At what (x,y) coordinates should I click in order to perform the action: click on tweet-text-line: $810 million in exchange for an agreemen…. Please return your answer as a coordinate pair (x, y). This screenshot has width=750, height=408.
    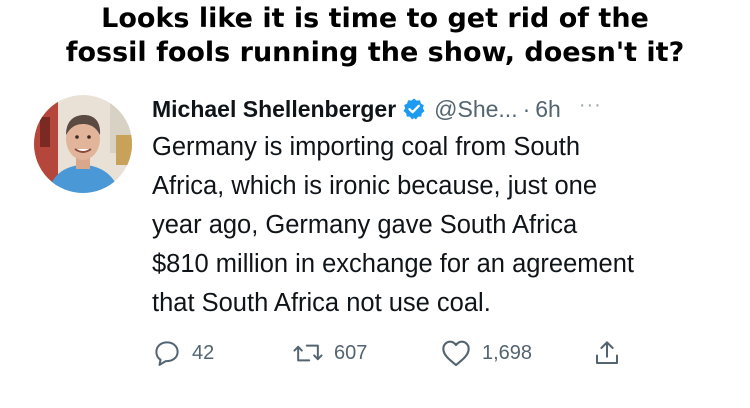
    Looking at the image, I should click on (393, 264).